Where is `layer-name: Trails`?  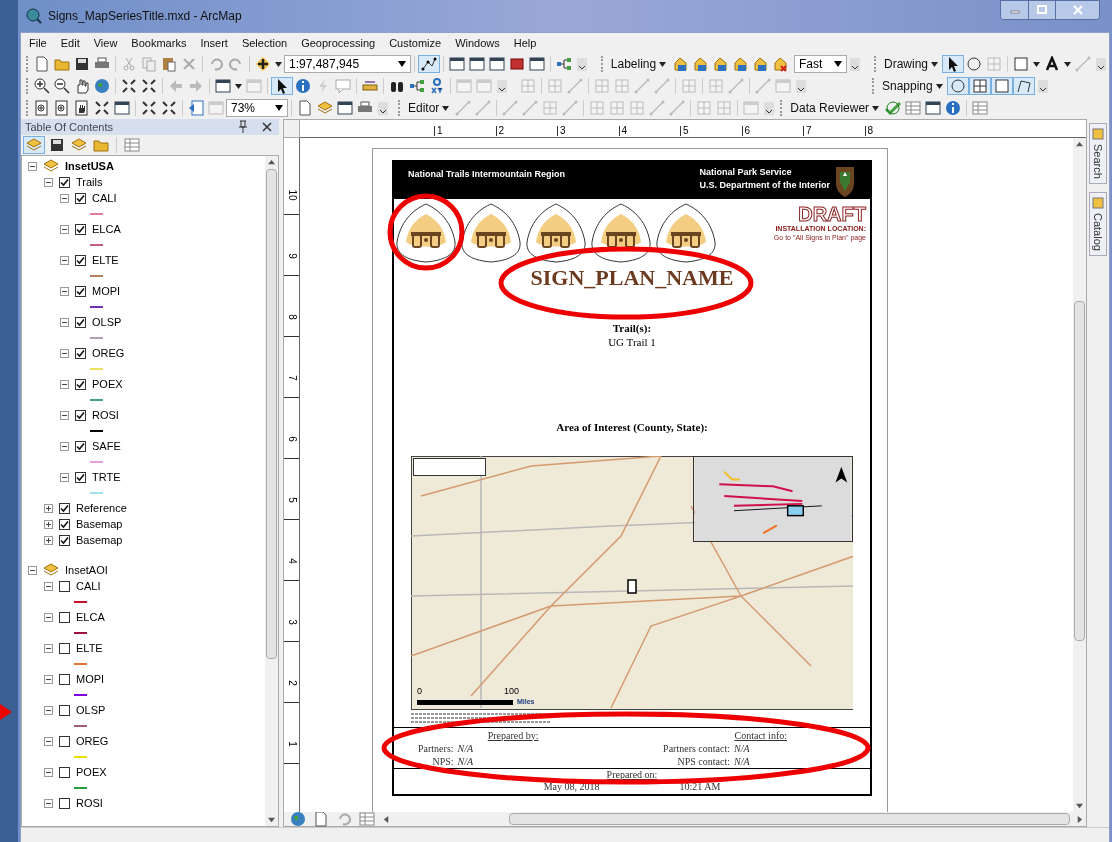
layer-name: Trails is located at coordinates (89, 182).